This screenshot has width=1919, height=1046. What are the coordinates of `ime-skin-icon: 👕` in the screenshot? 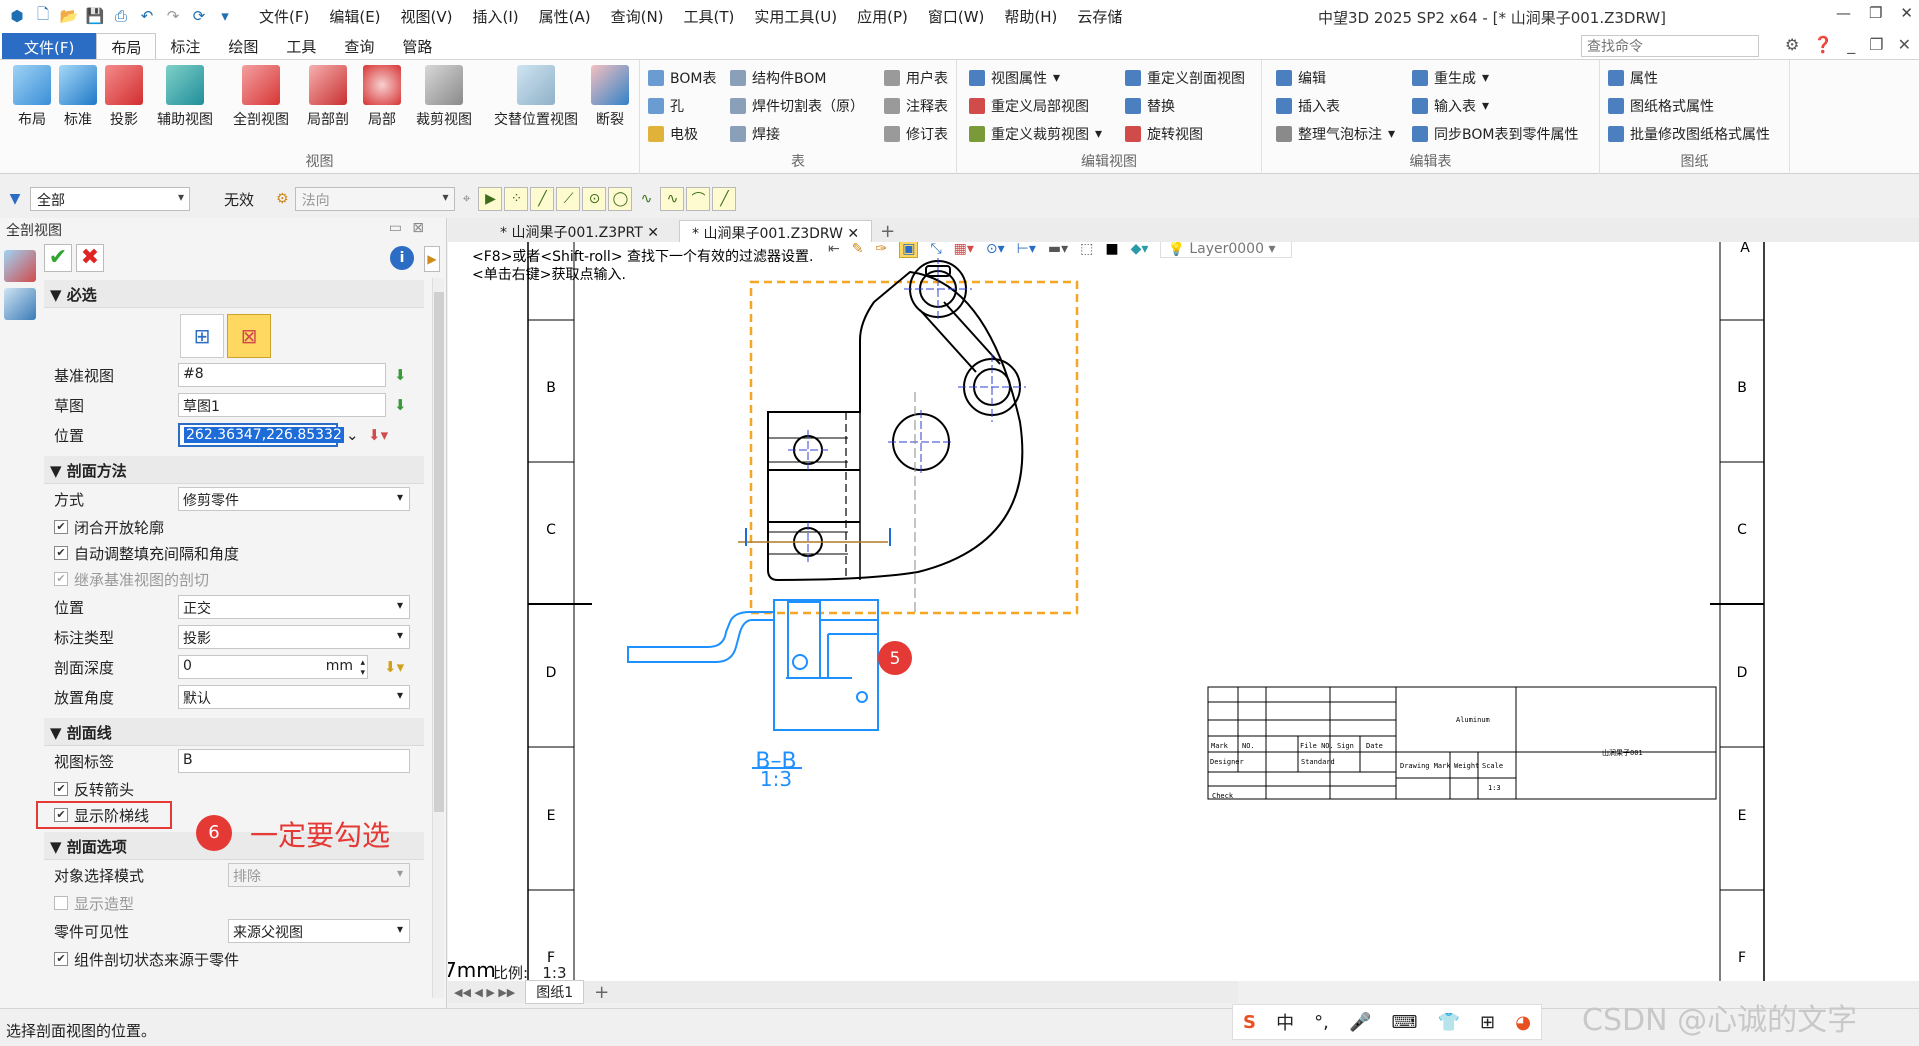 It's located at (1449, 1022).